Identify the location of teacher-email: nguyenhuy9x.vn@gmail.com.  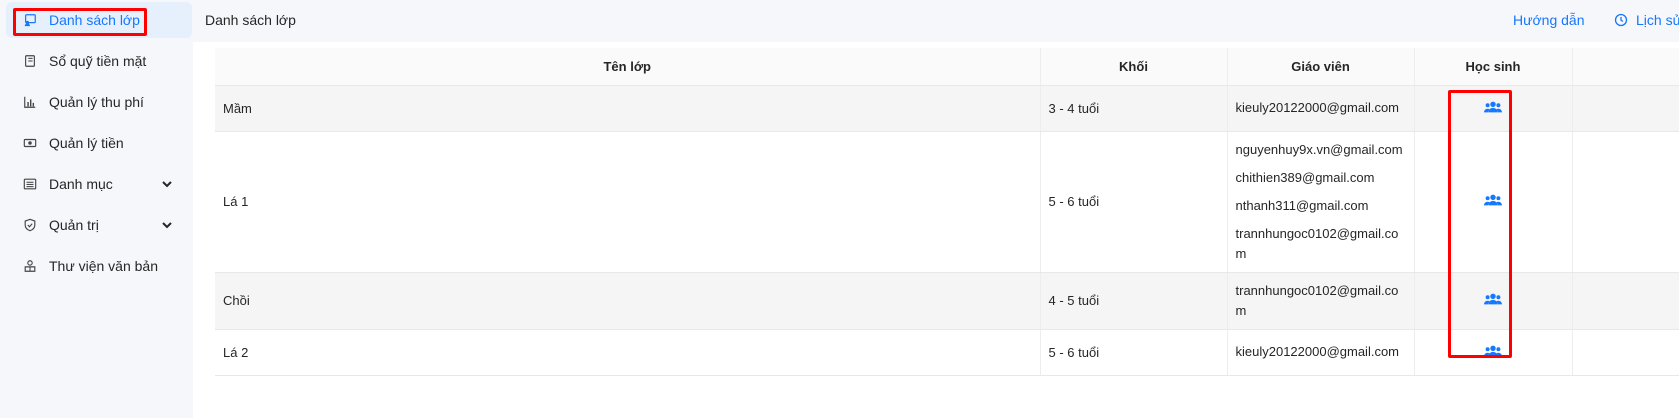
(1319, 149).